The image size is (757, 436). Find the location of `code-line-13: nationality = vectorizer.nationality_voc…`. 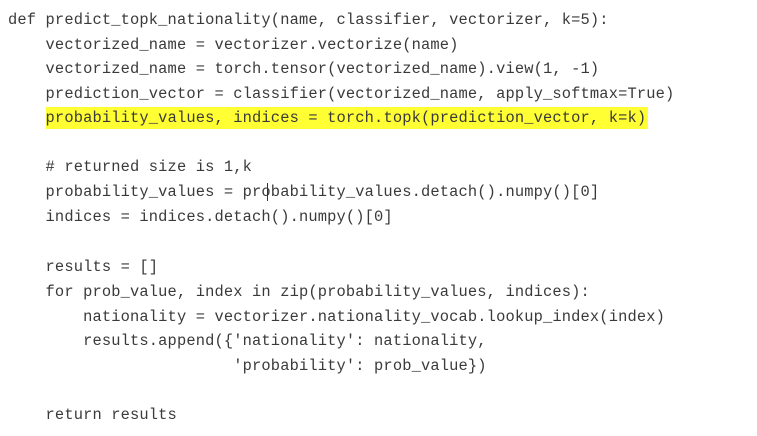

code-line-13: nationality = vectorizer.nationality_voc… is located at coordinates (337, 317).